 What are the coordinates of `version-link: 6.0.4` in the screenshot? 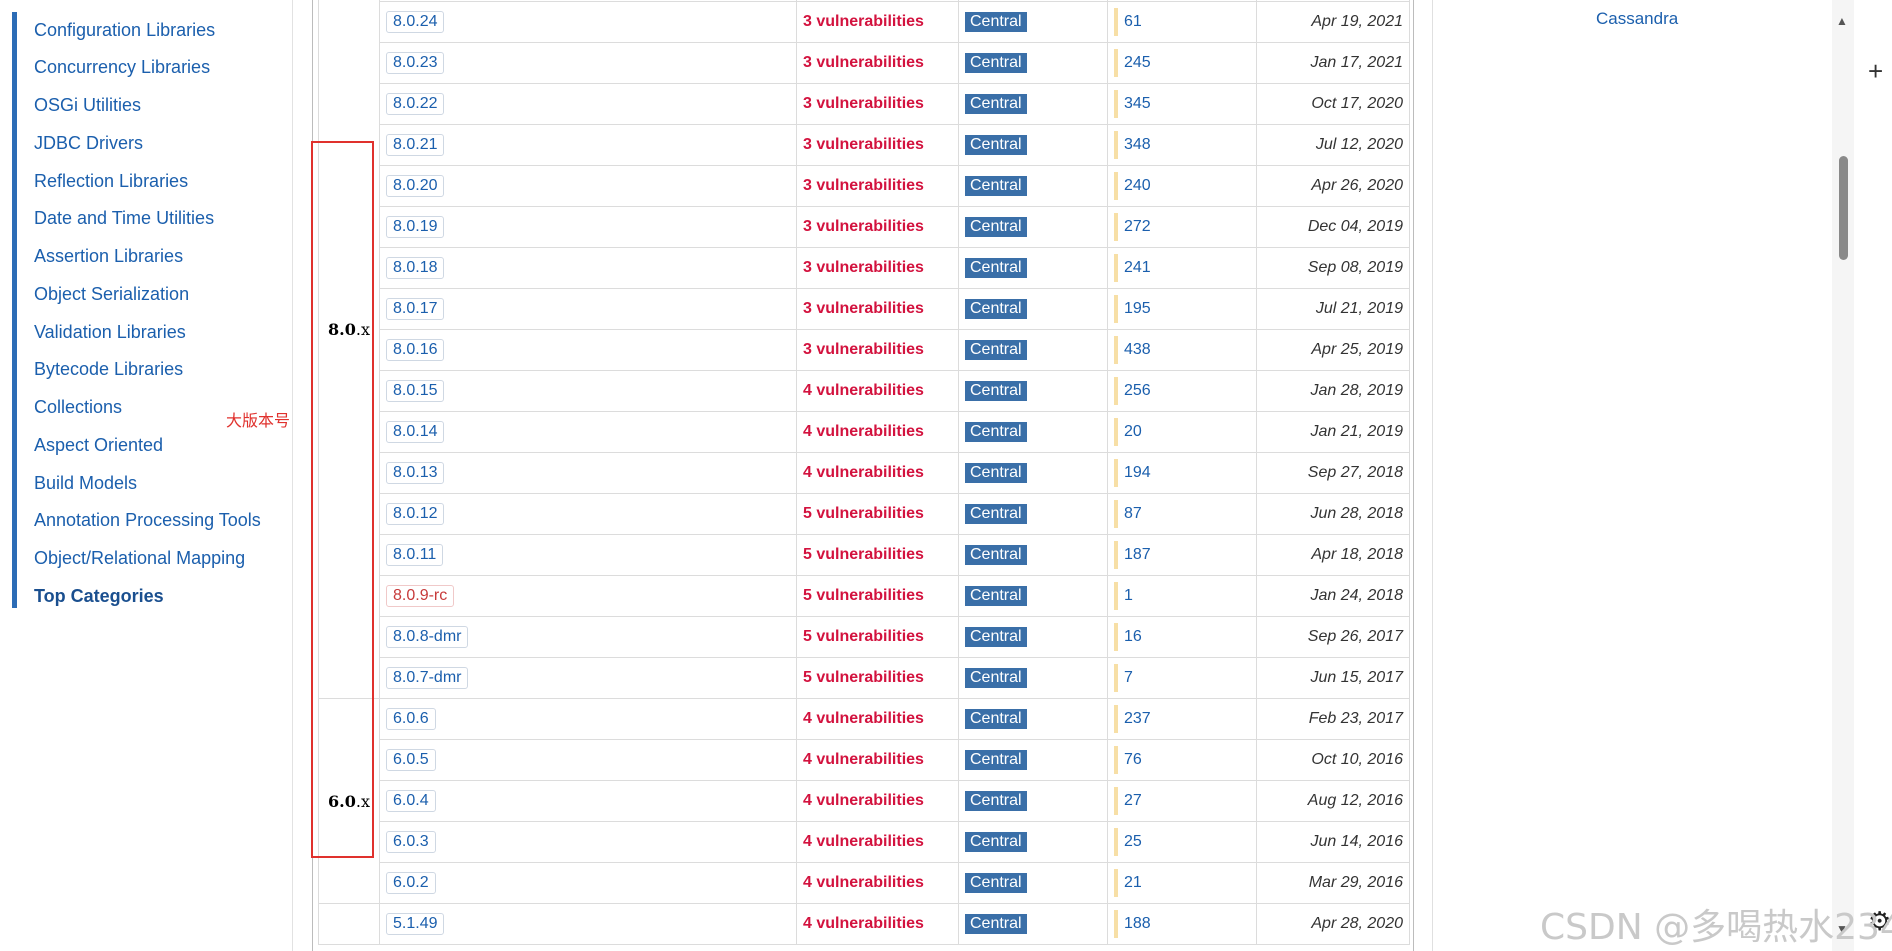 It's located at (411, 801).